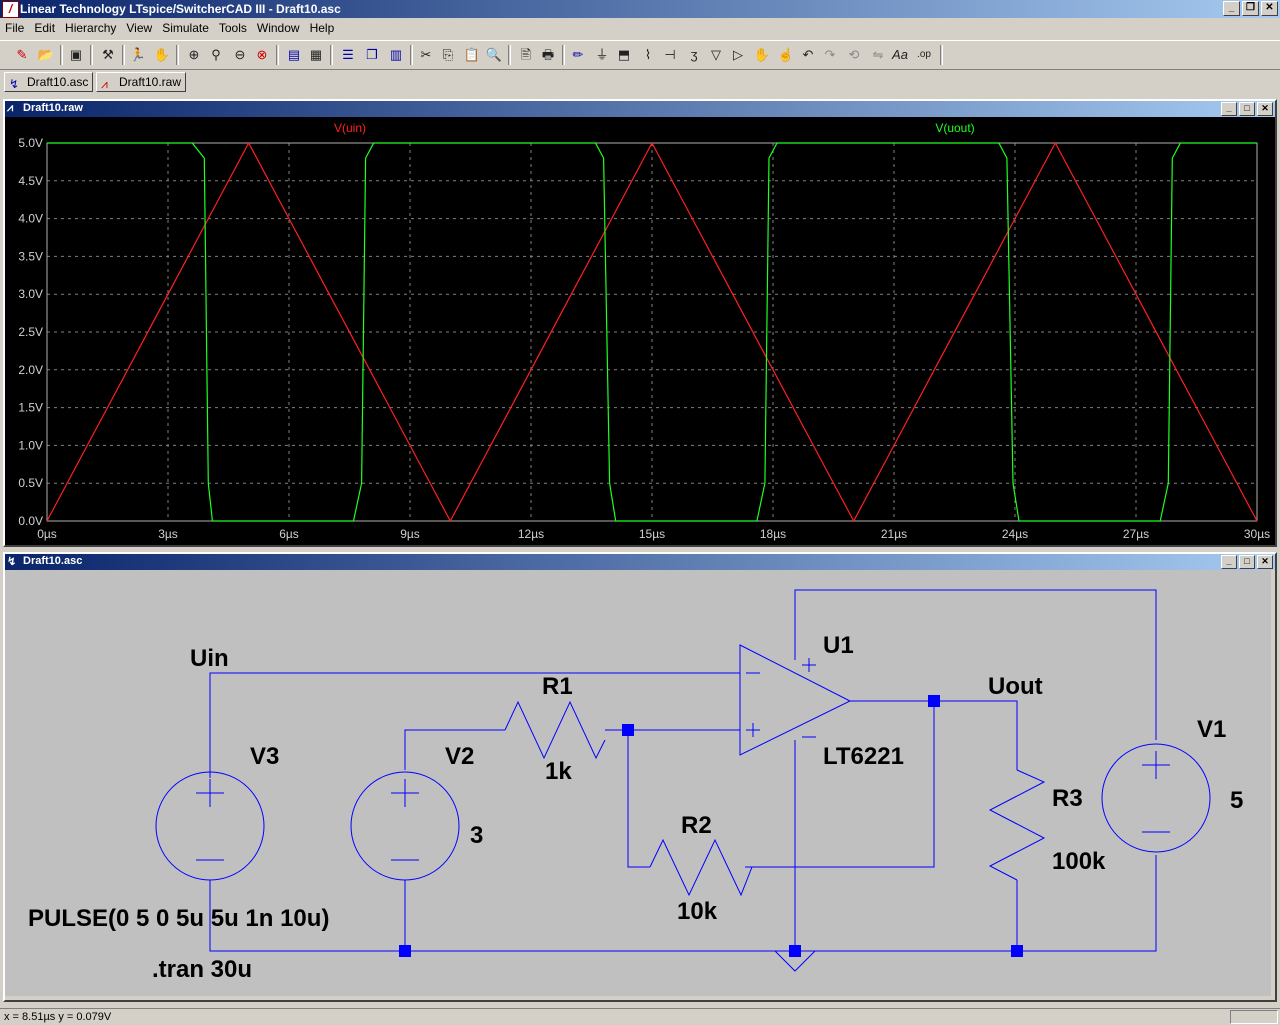 The height and width of the screenshot is (1025, 1280). Describe the element at coordinates (472, 55) in the screenshot. I see `paste-icon: 📋` at that location.